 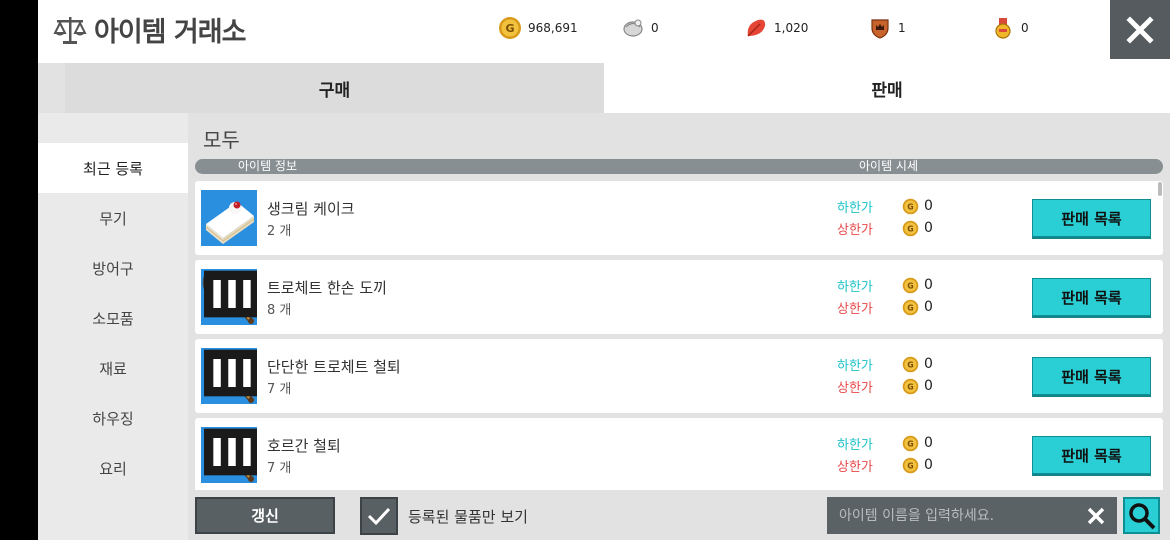 What do you see at coordinates (553, 28) in the screenshot?
I see `gold-amount: 968,691` at bounding box center [553, 28].